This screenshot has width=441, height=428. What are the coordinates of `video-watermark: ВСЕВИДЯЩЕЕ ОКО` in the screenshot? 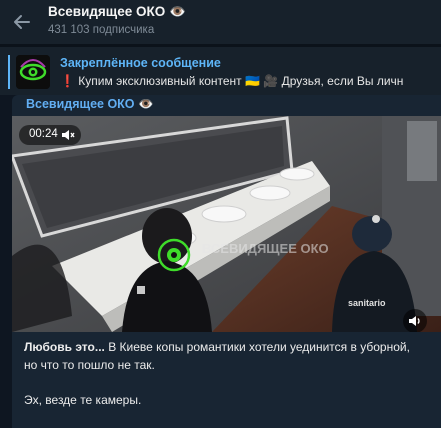 It's located at (265, 248).